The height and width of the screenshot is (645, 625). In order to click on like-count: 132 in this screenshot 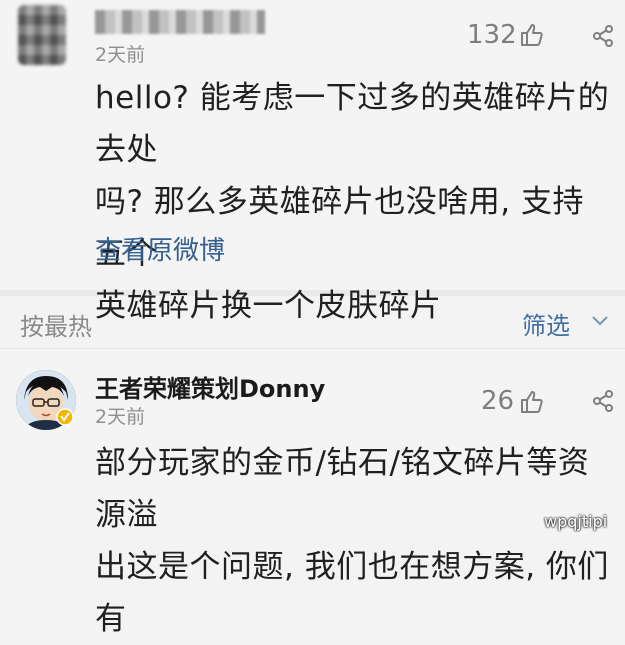, I will do `click(492, 35)`.